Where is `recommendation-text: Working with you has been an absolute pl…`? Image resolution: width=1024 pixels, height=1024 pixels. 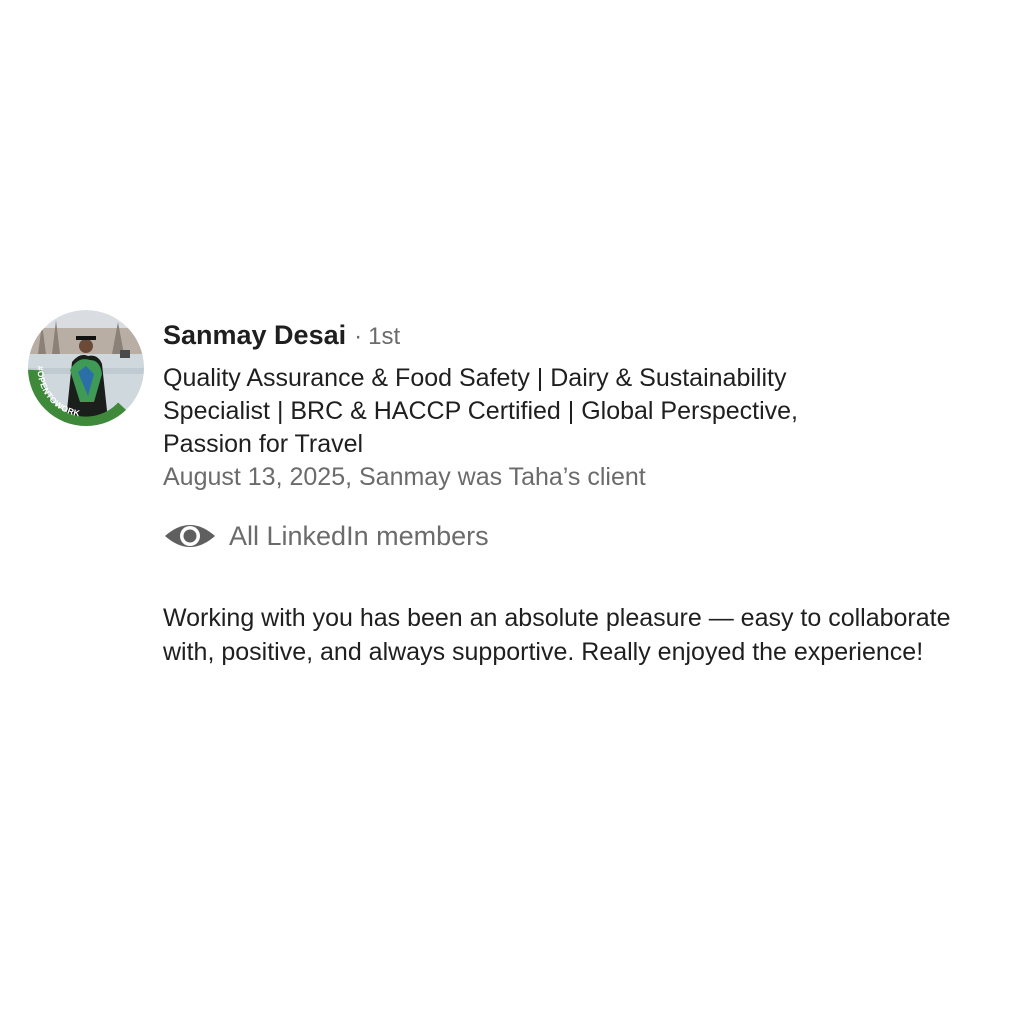
recommendation-text: Working with you has been an absolute pl… is located at coordinates (557, 635).